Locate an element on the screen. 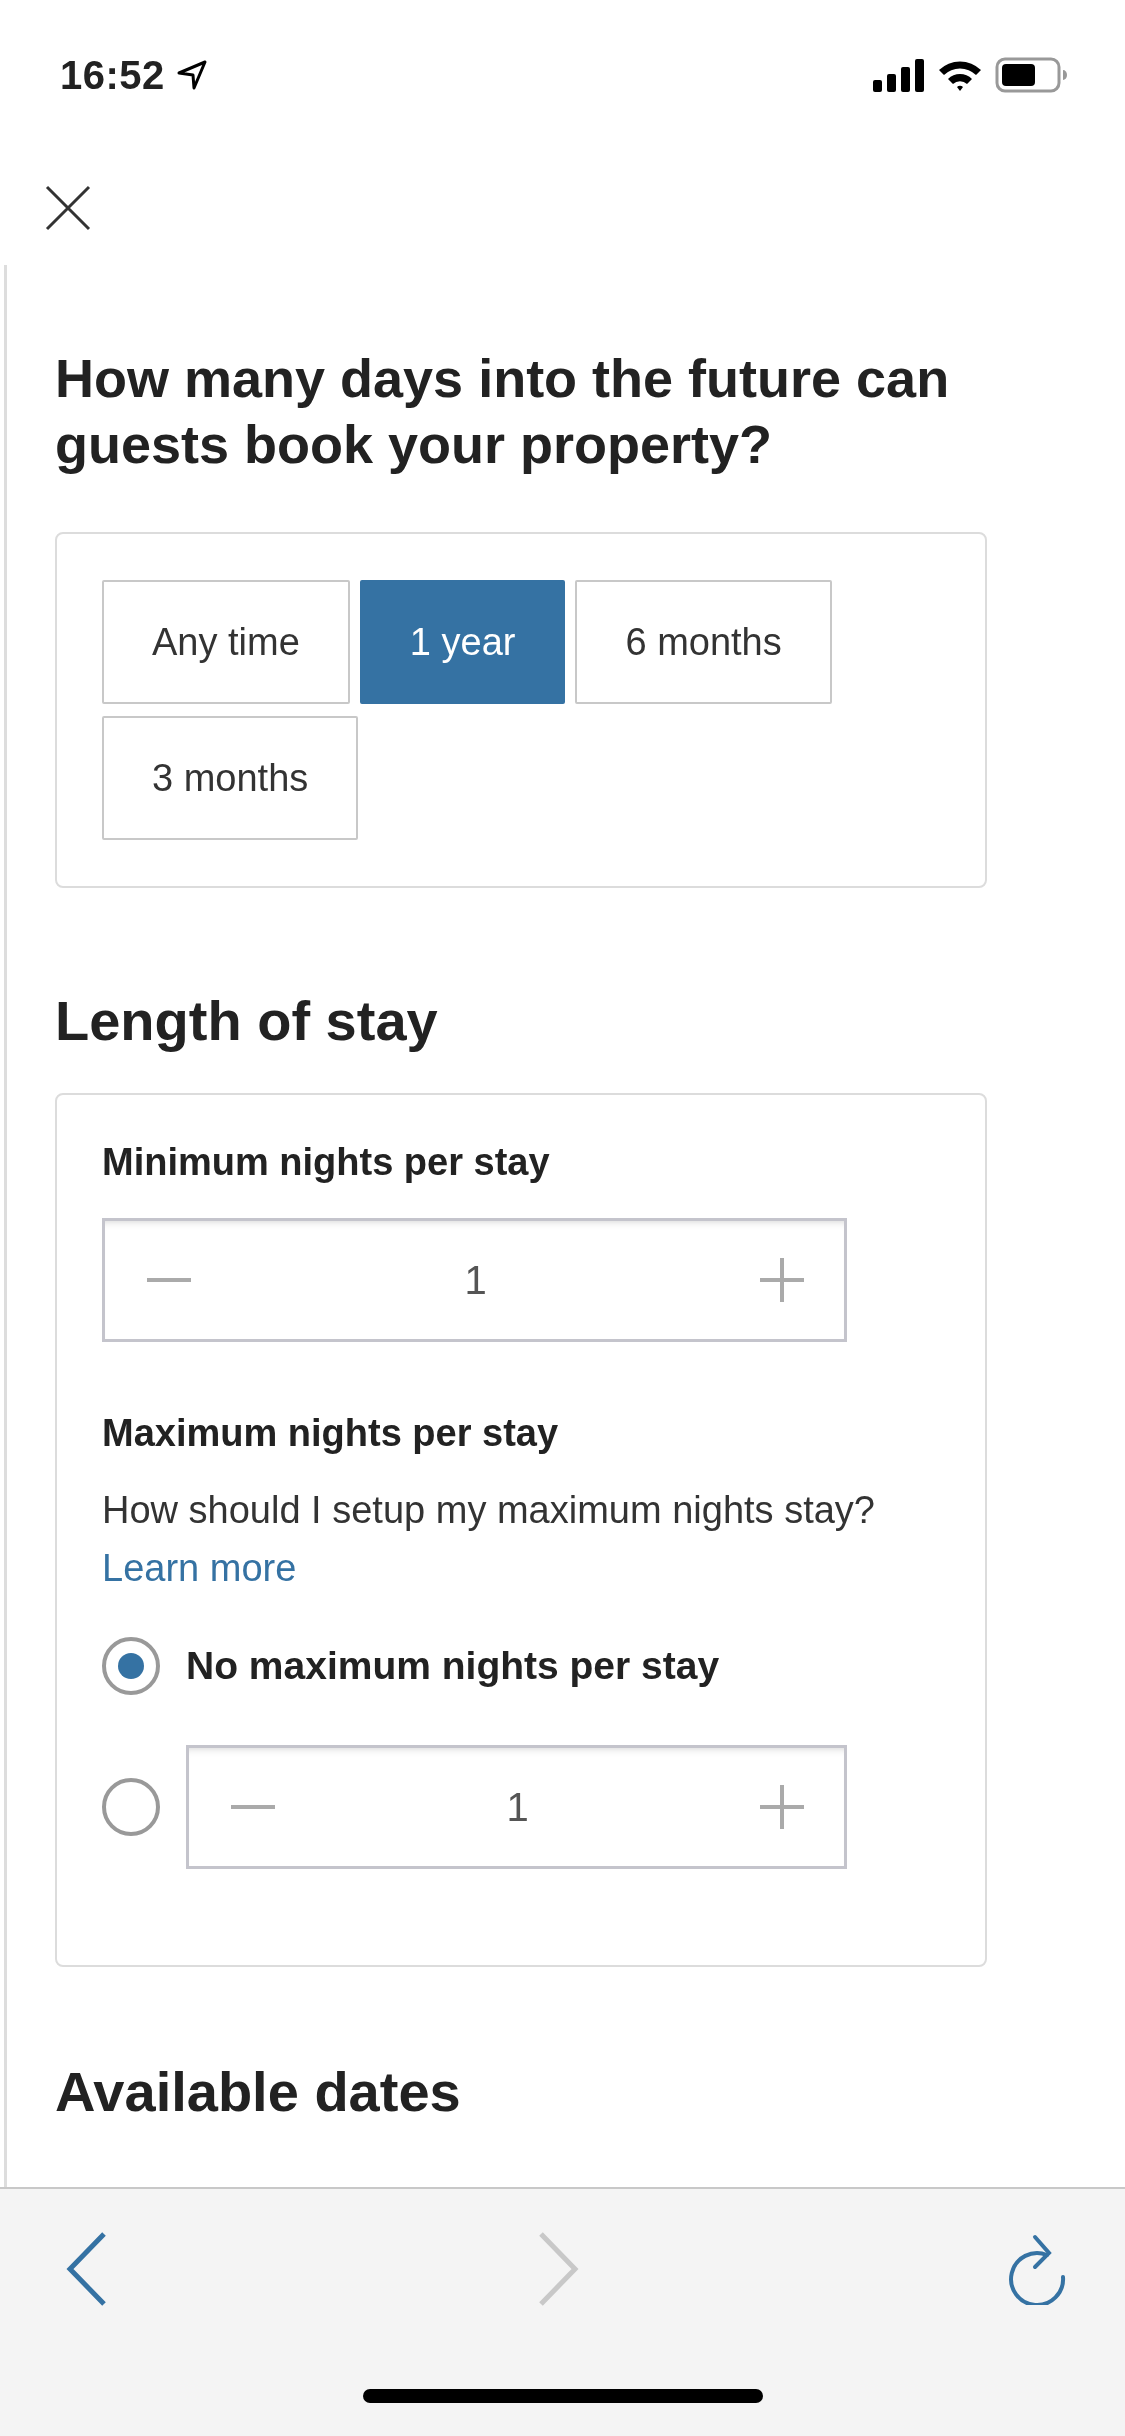  location-arrow-icon is located at coordinates (191, 75).